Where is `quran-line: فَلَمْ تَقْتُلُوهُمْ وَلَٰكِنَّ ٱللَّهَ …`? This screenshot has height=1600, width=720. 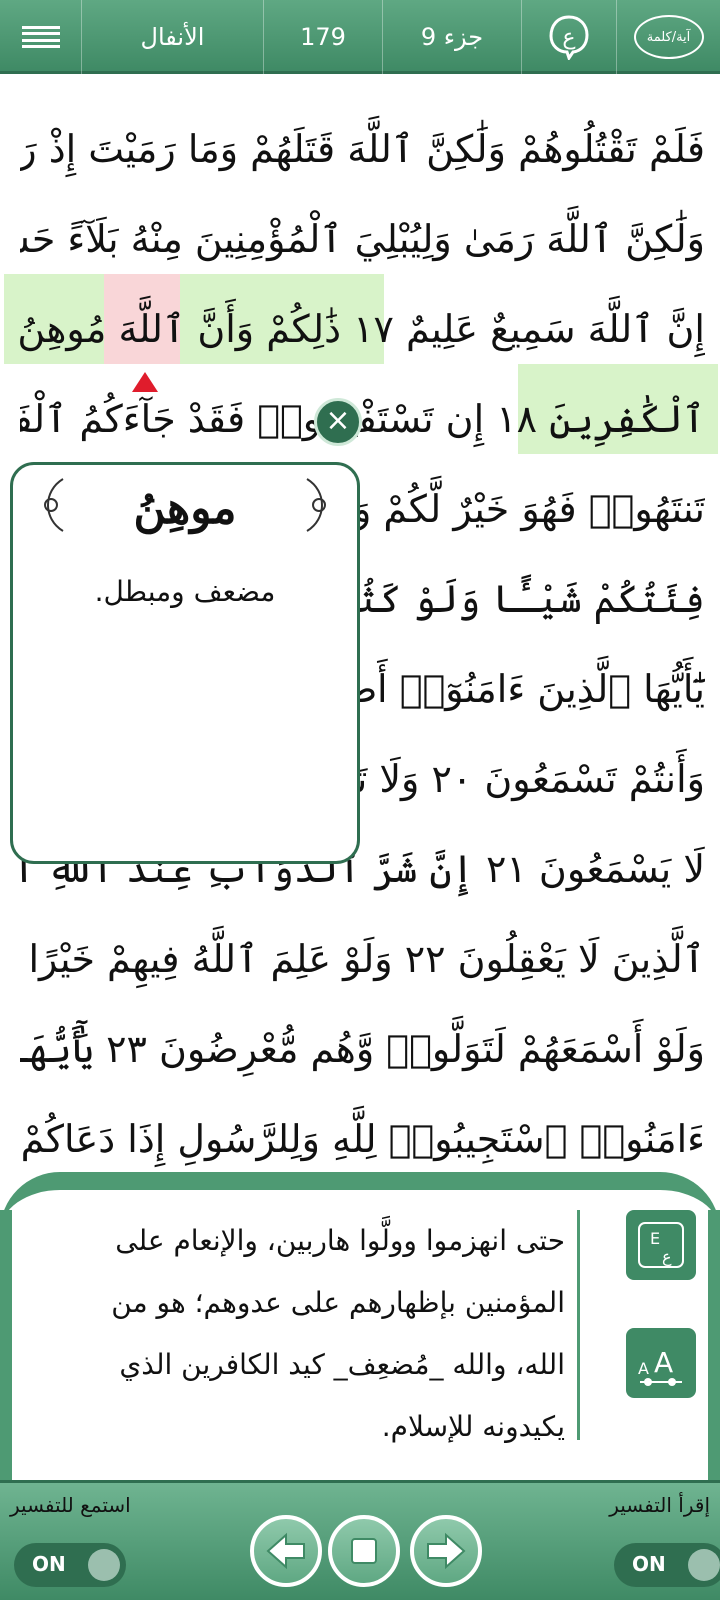 quran-line: فَلَمْ تَقْتُلُوهُمْ وَلَٰكِنَّ ٱللَّهَ … is located at coordinates (362, 149).